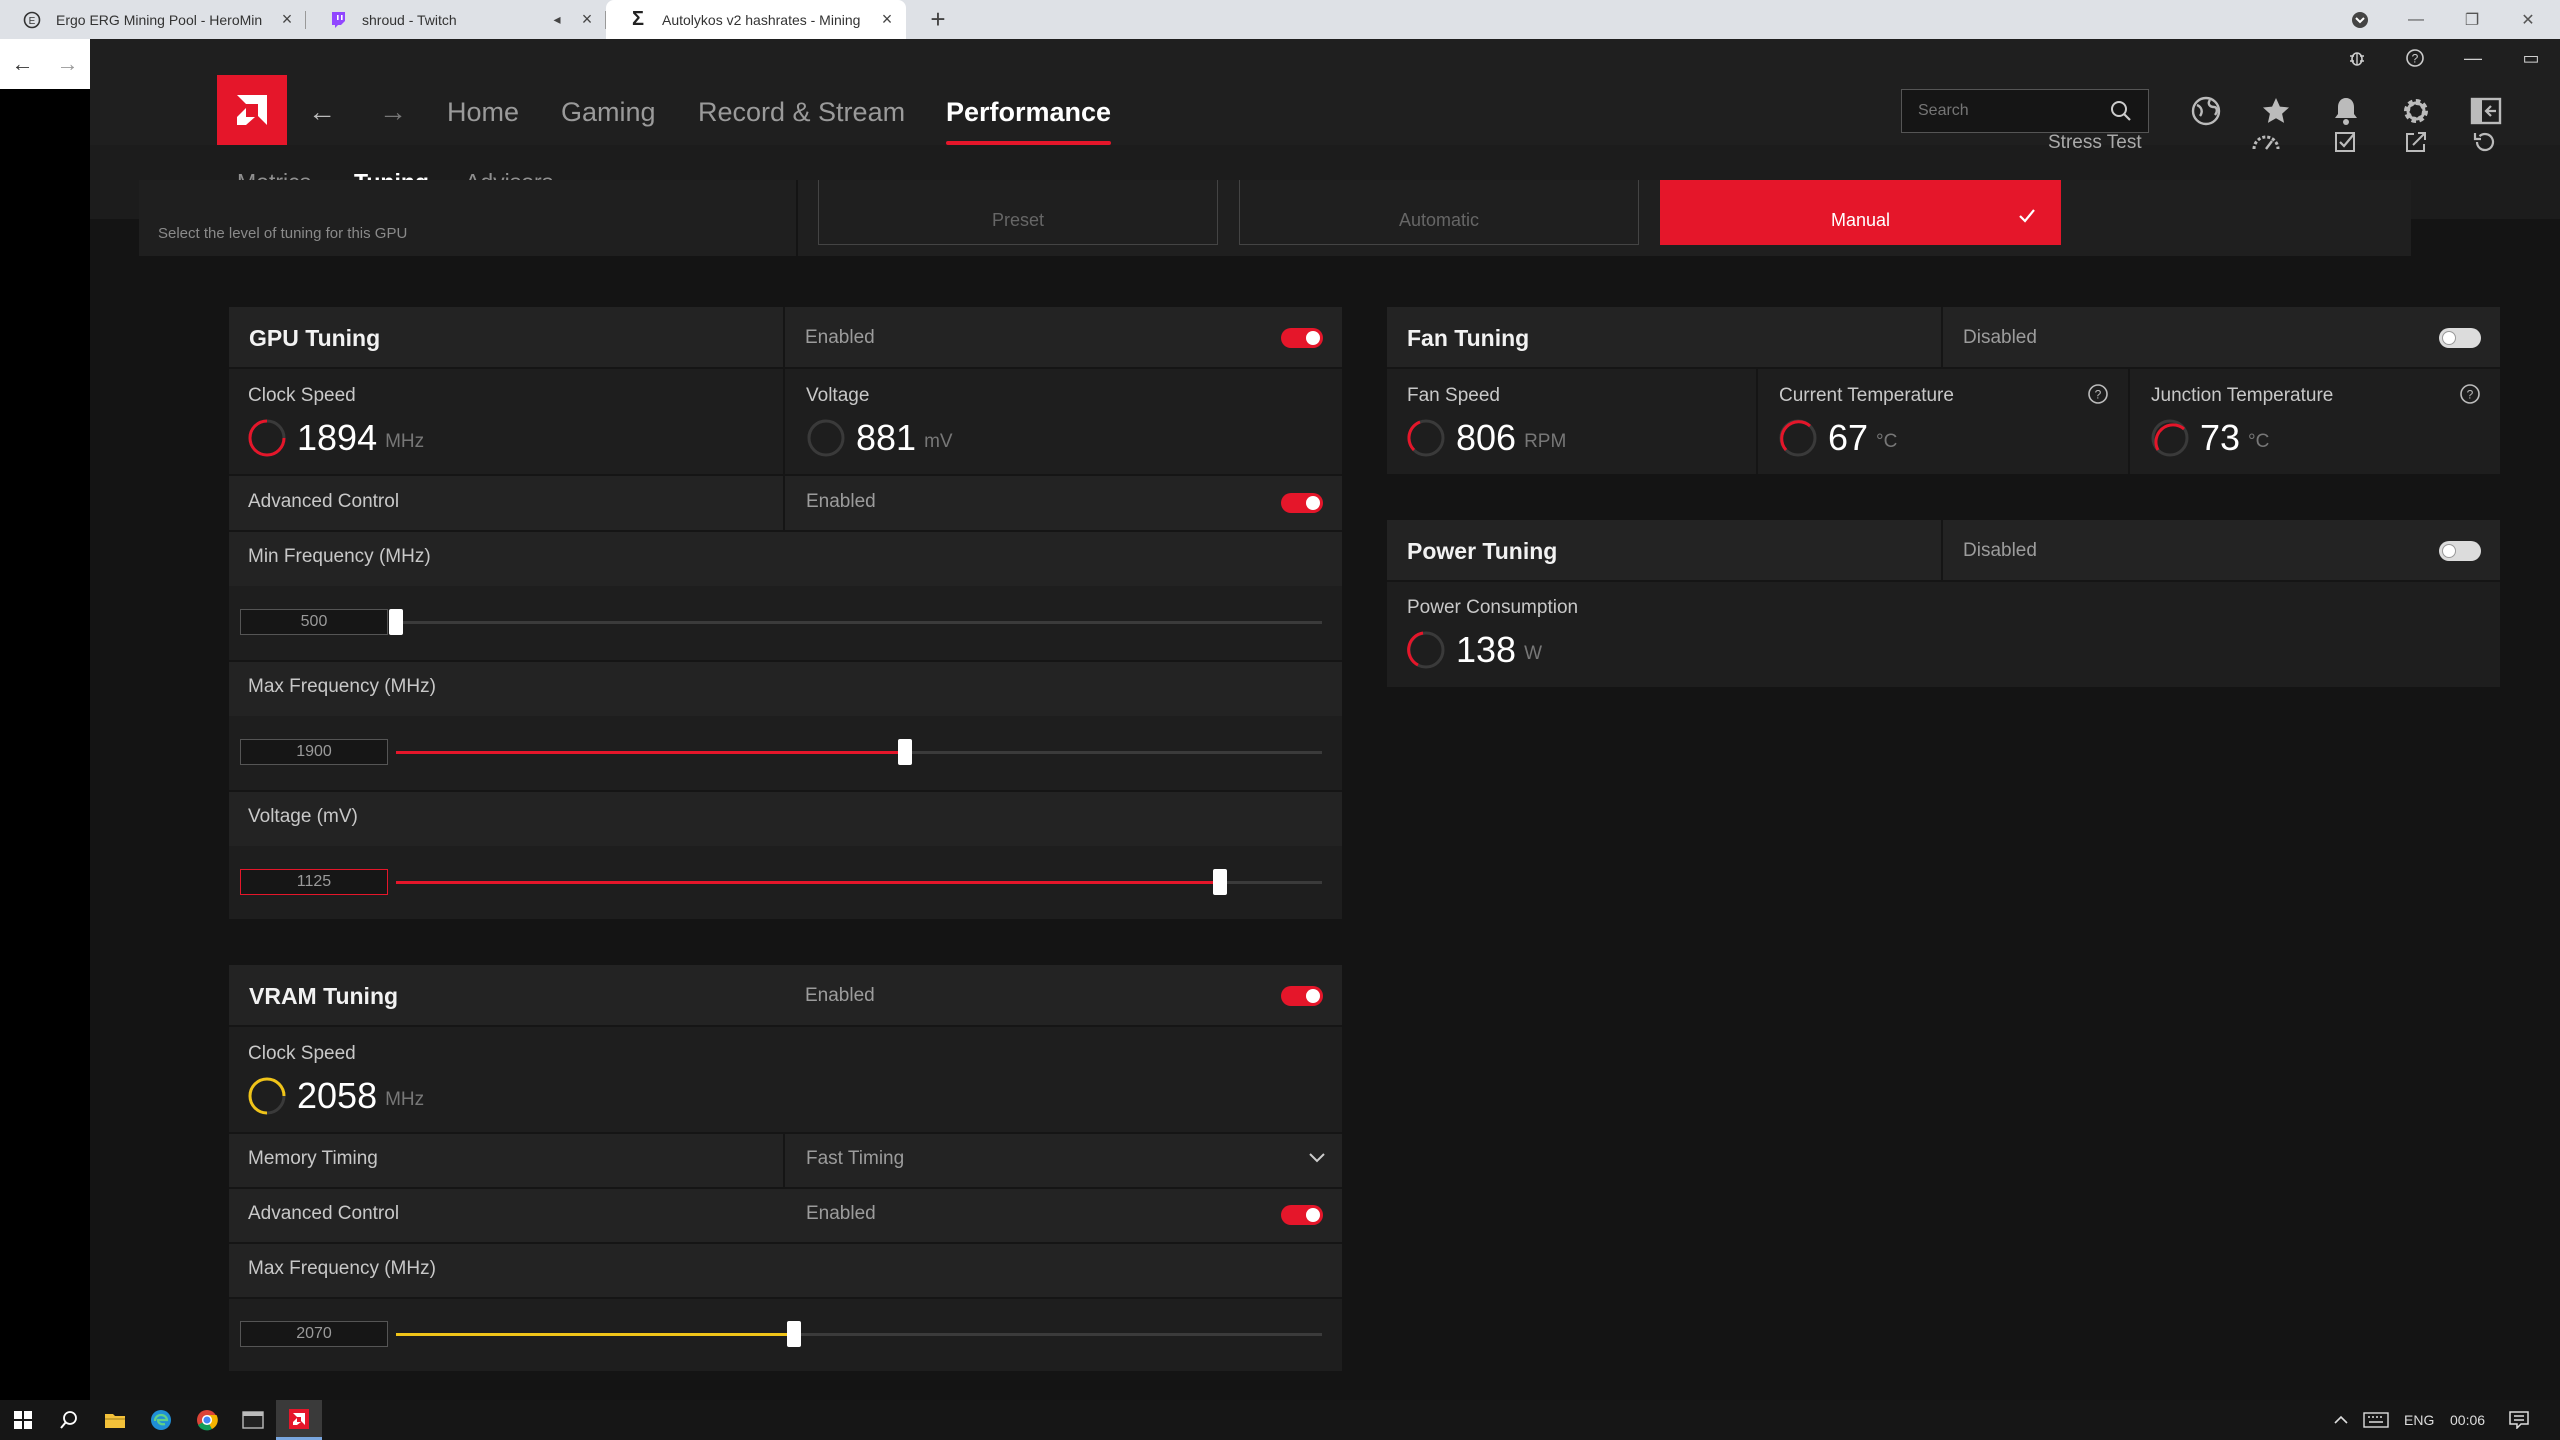 This screenshot has width=2560, height=1440. What do you see at coordinates (1887, 441) in the screenshot?
I see `current-temperature-unit: °C` at bounding box center [1887, 441].